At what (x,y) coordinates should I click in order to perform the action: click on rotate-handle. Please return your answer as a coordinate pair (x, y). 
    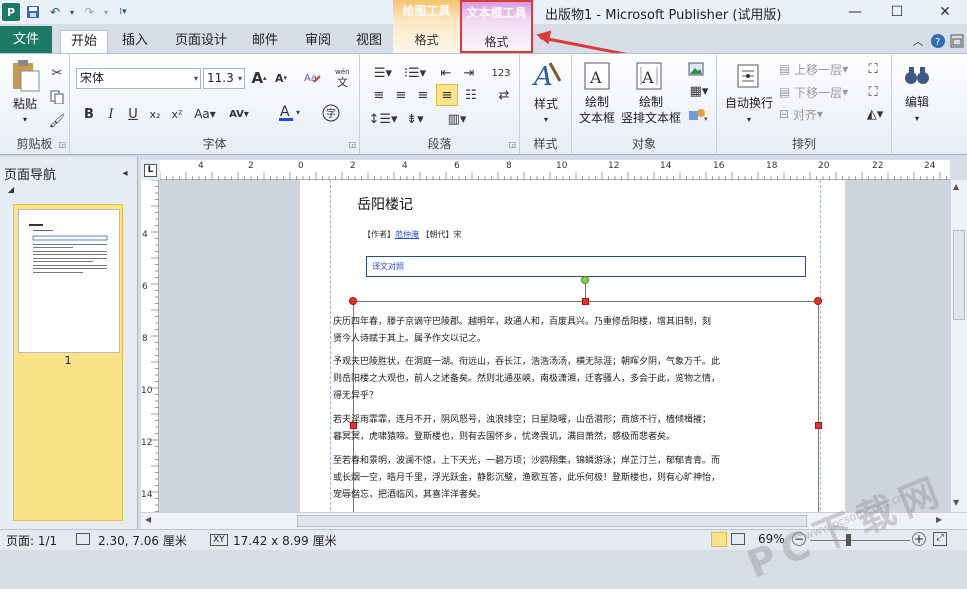
    Looking at the image, I should click on (585, 280).